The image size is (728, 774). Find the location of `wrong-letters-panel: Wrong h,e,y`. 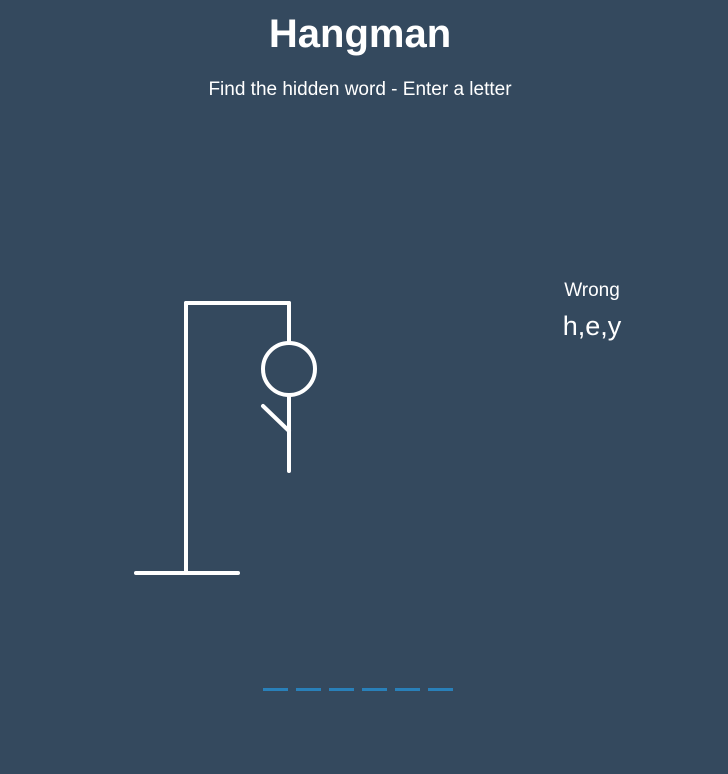

wrong-letters-panel: Wrong h,e,y is located at coordinates (592, 311).